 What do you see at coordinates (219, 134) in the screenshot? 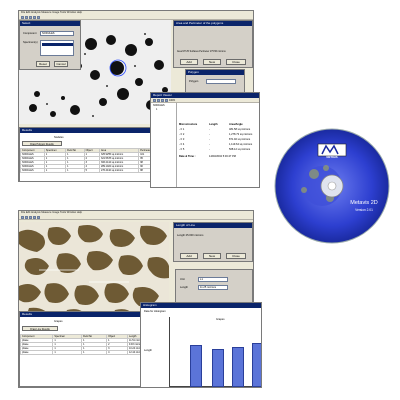
I see `report-row: - F 2 - 1,278.73 sq.microns` at bounding box center [219, 134].